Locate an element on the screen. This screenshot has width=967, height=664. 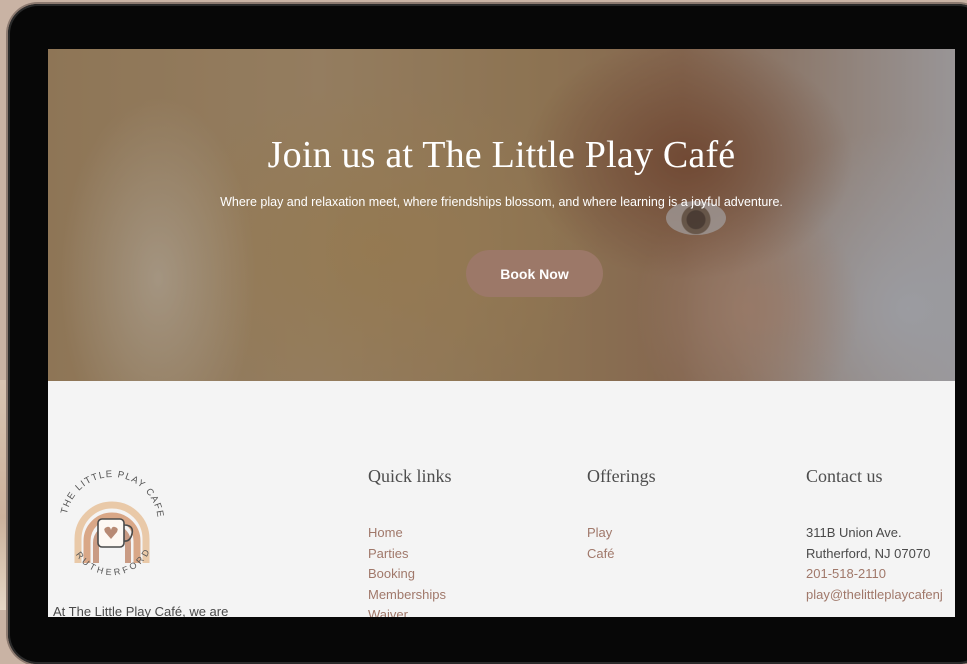
offerings-heading: Offerings is located at coordinates (621, 476).